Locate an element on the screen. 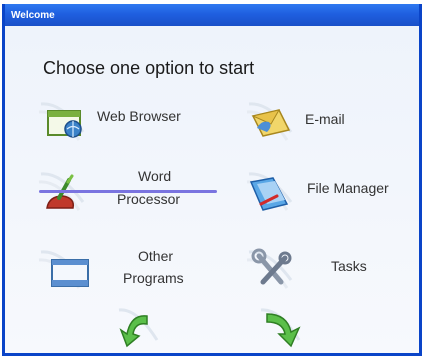 The image size is (432, 360). option-web-browser: Web Browser is located at coordinates (120, 120).